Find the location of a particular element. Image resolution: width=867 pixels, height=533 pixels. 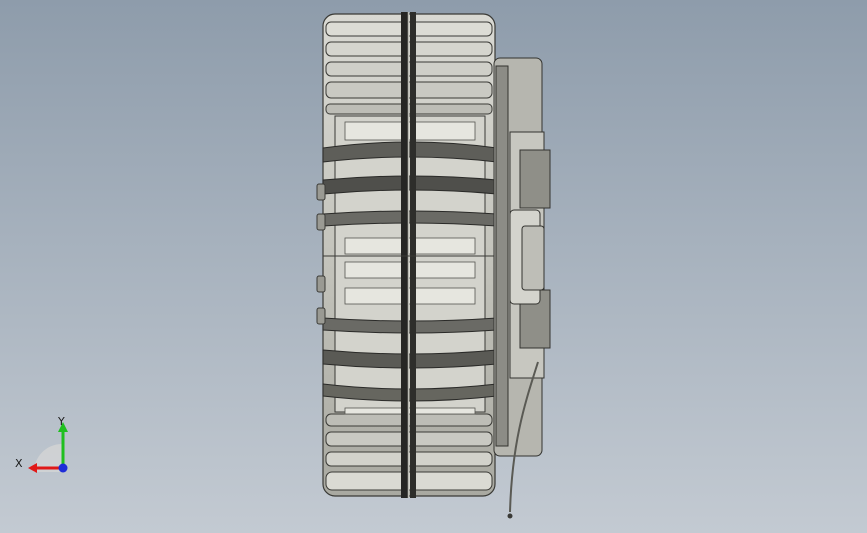

orientation-triad-icon: Y X is located at coordinates (41, 444).